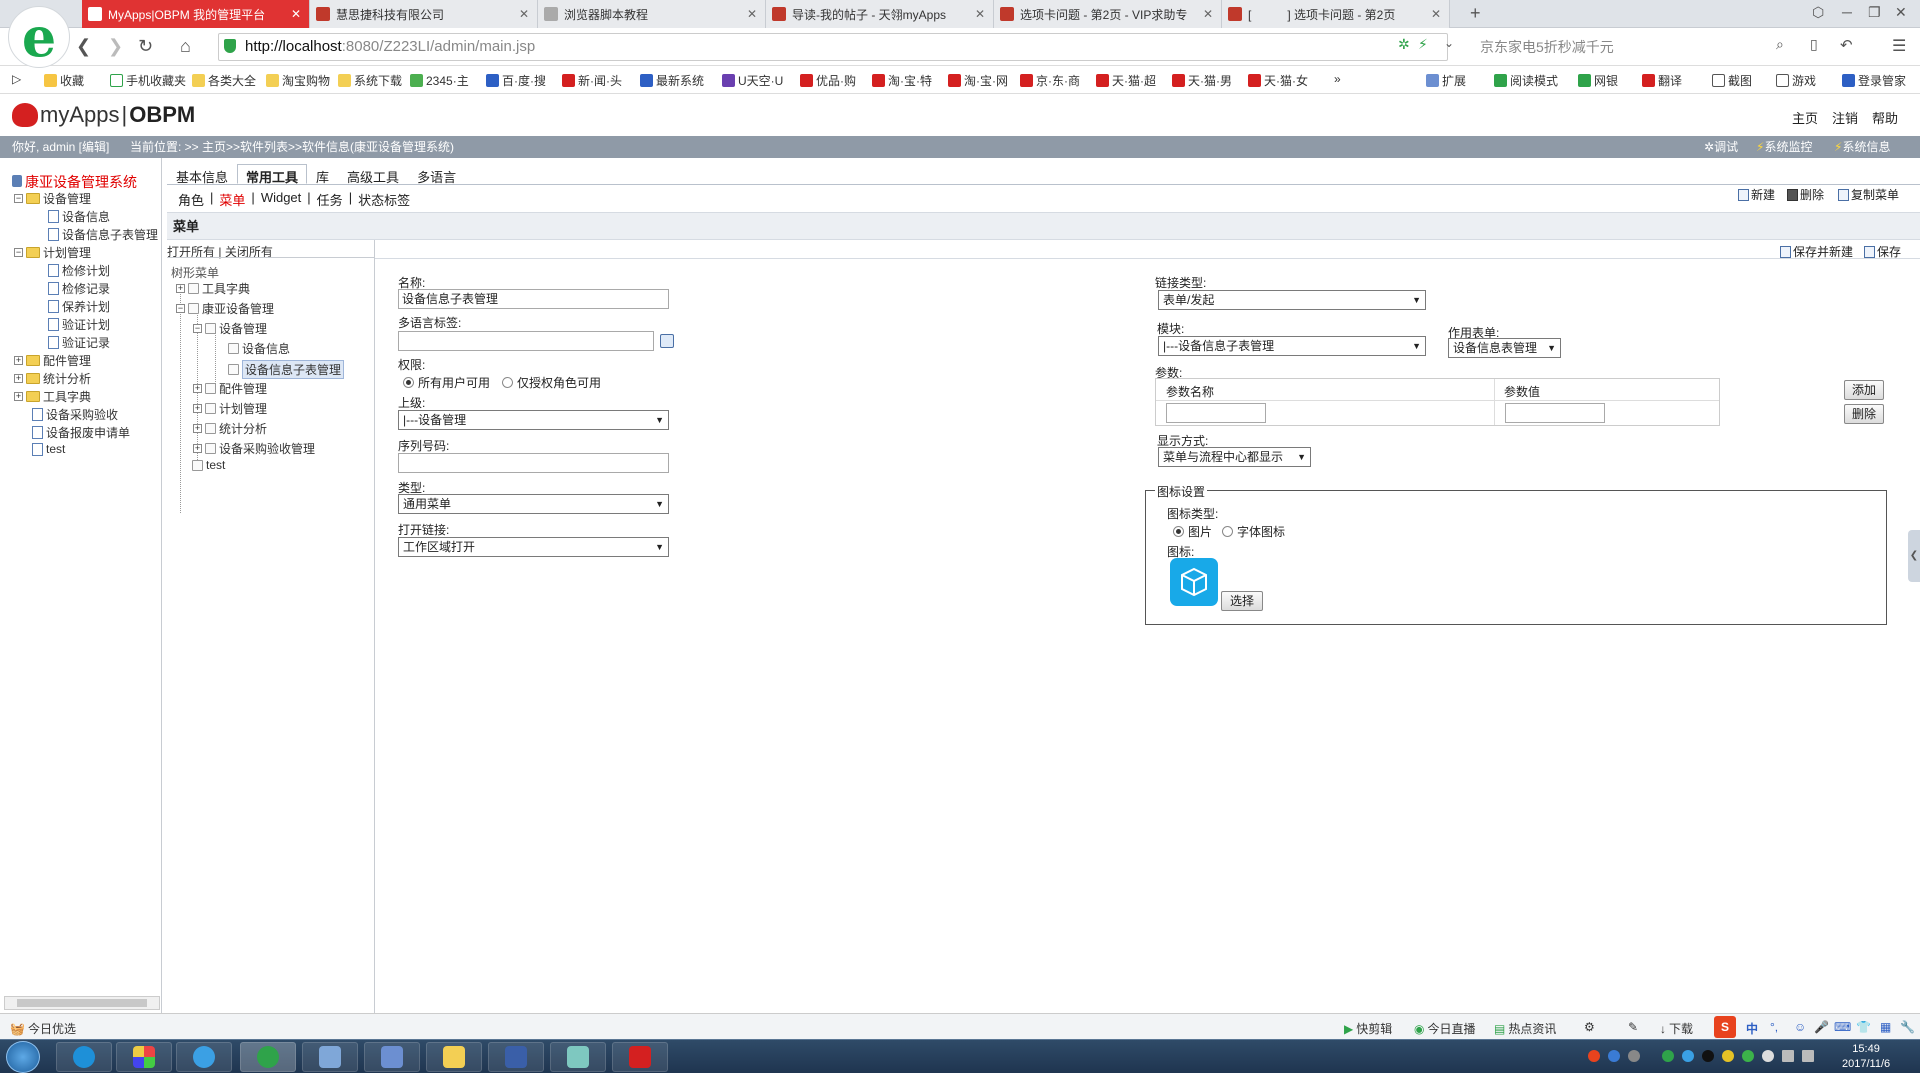 The width and height of the screenshot is (1920, 1073). I want to click on bookmark-item: 手机收藏夹, so click(148, 80).